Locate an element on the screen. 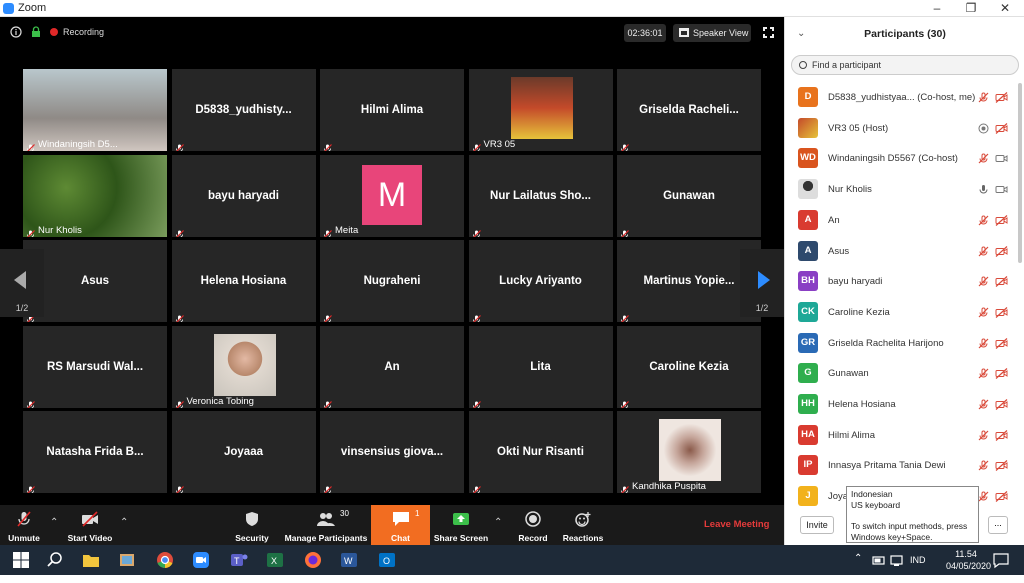  participant-tile: M Meita is located at coordinates (392, 195).